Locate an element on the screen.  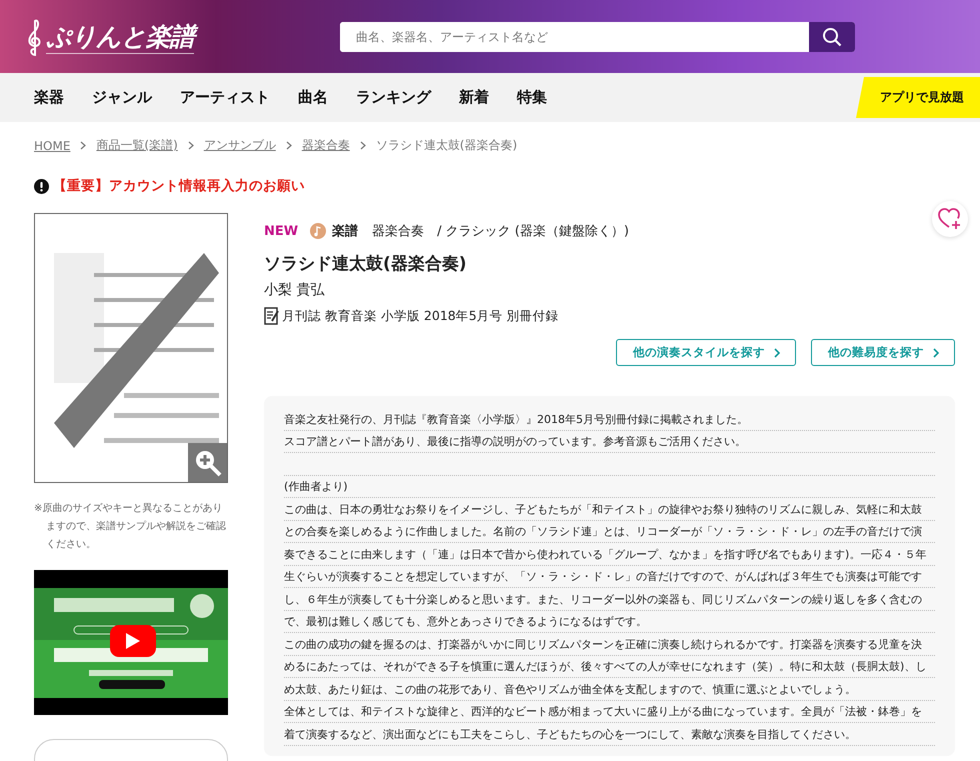
play-icon is located at coordinates (133, 641).